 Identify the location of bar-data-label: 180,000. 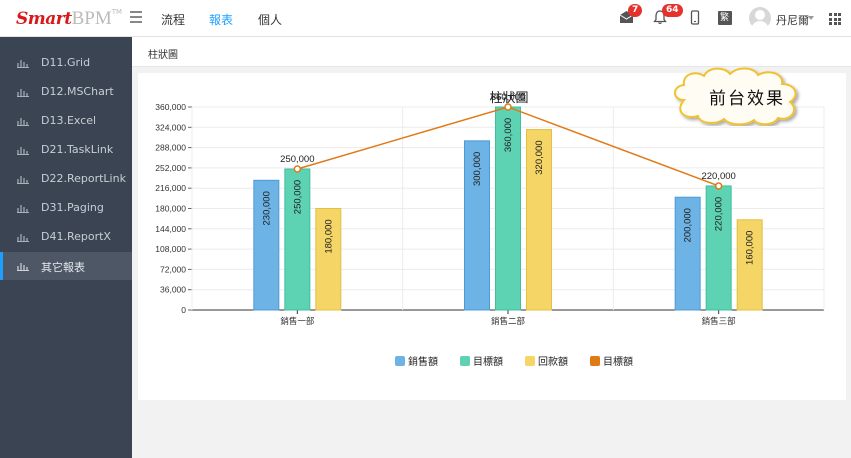
(328, 236).